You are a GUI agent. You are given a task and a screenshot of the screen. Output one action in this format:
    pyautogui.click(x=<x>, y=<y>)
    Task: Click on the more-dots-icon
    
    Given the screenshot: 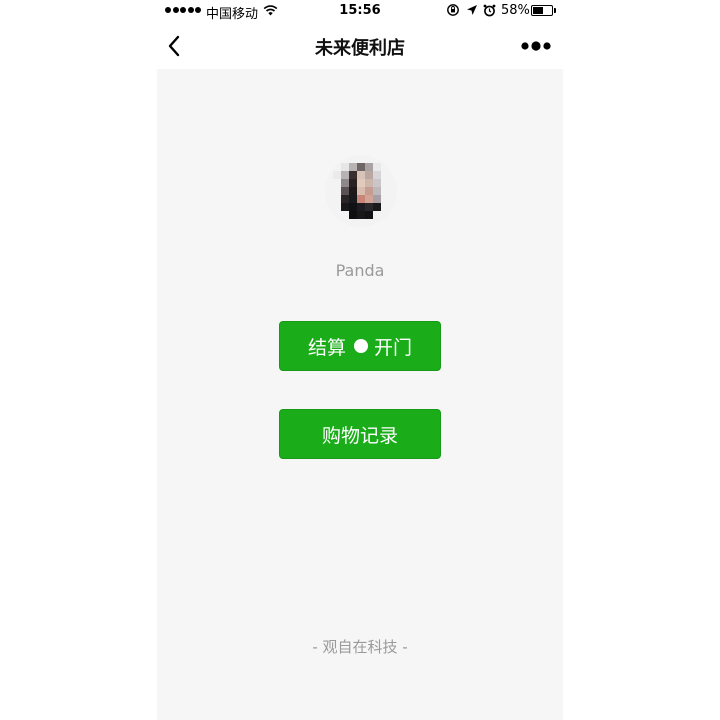 What is the action you would take?
    pyautogui.click(x=536, y=46)
    